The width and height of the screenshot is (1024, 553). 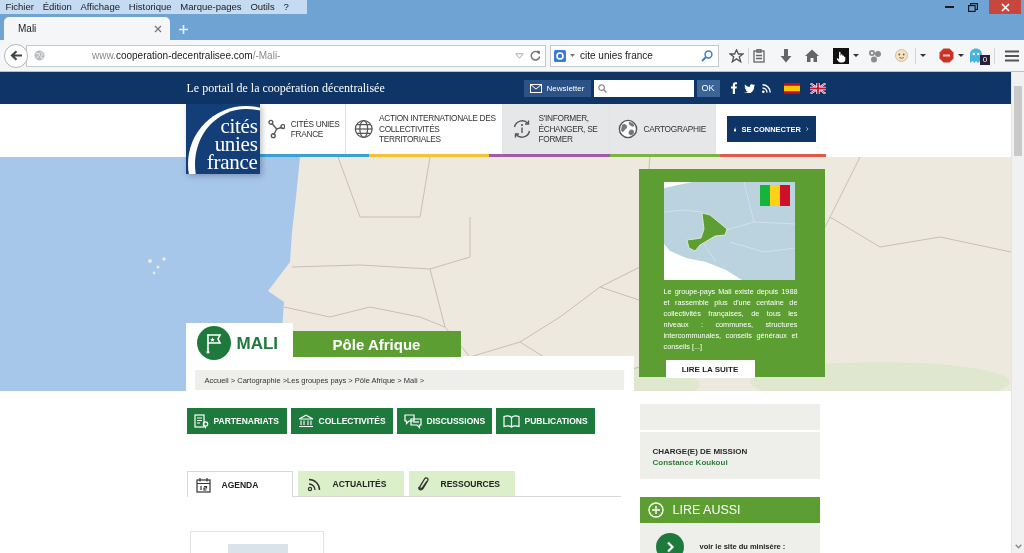 I want to click on chevron-right-icon, so click(x=807, y=129).